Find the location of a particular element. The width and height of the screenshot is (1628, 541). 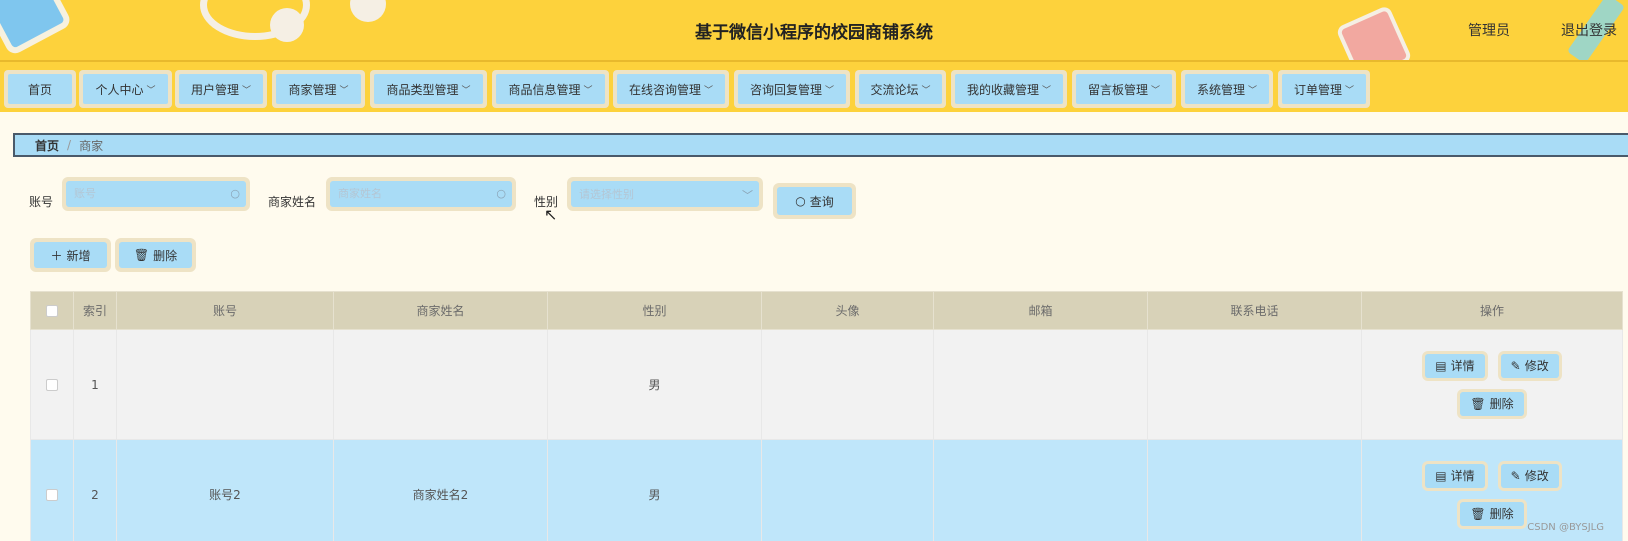

nav-item-merchant-management: 商家管理 ﹀ is located at coordinates (318, 89).